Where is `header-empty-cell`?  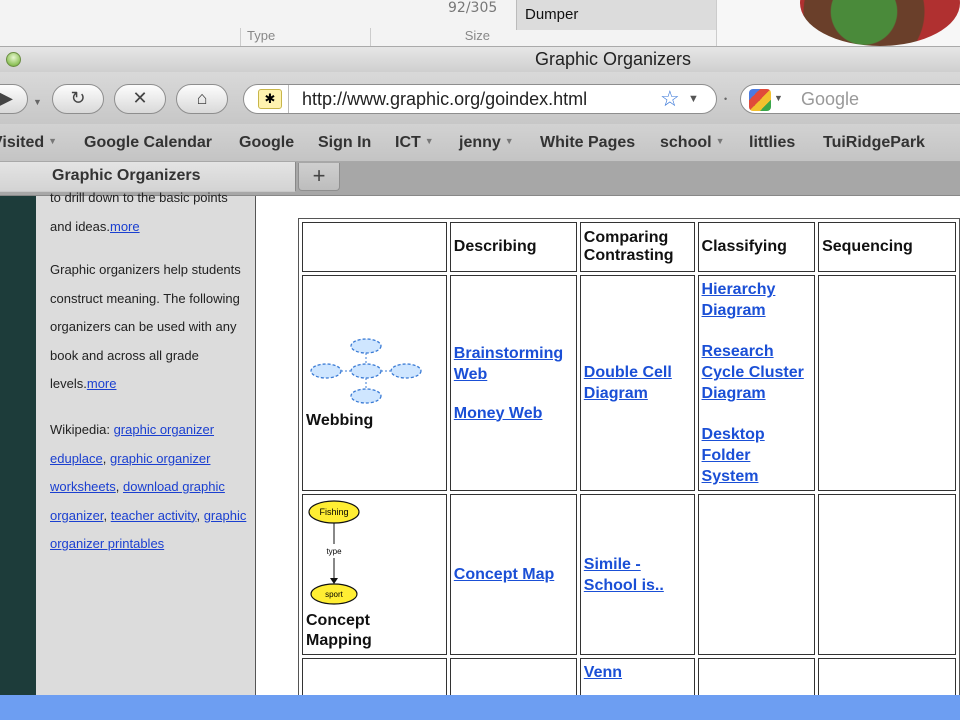
header-empty-cell is located at coordinates (374, 247).